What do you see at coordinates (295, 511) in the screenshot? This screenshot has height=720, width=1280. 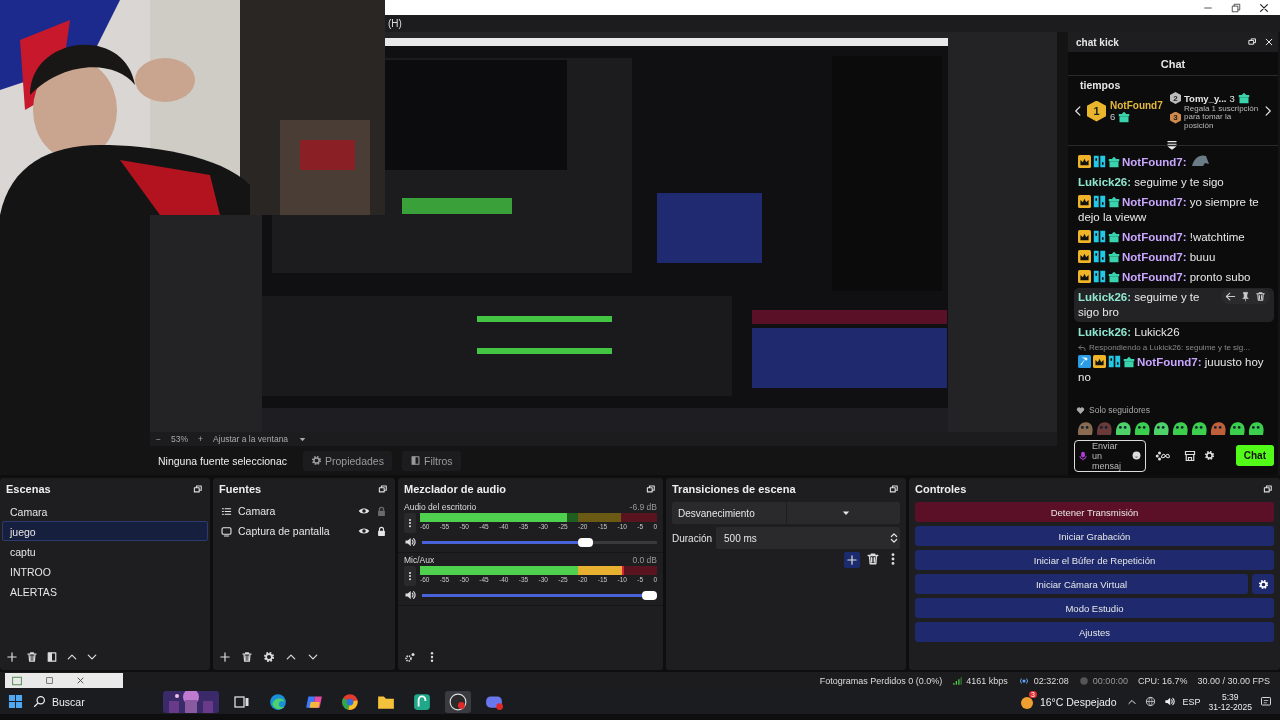 I see `source-item: Camara` at bounding box center [295, 511].